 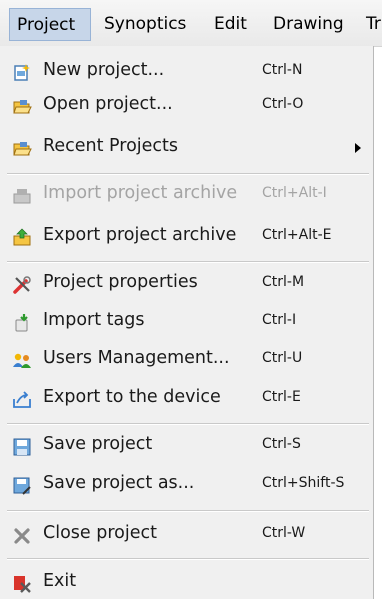 I want to click on shortcut: Ctrl-E, so click(x=281, y=397).